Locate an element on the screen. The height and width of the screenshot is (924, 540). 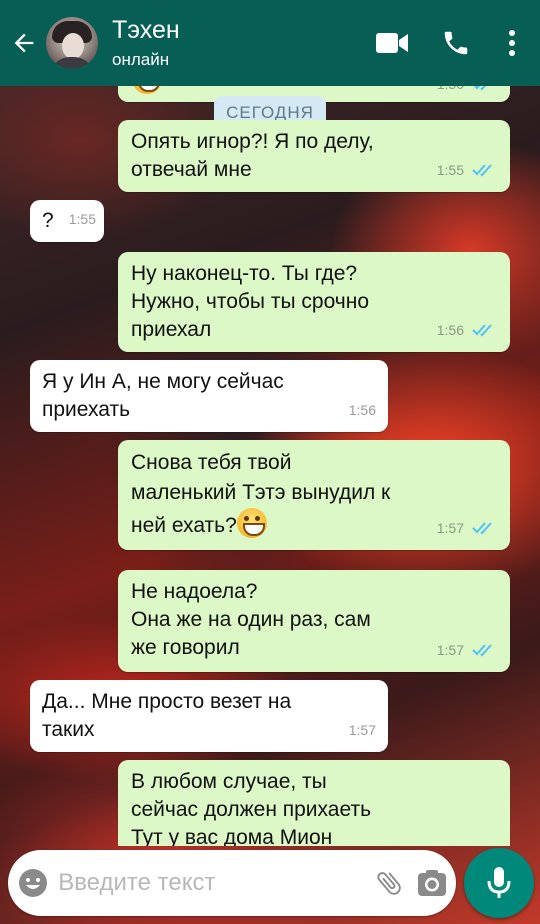
video-call-button is located at coordinates (392, 43).